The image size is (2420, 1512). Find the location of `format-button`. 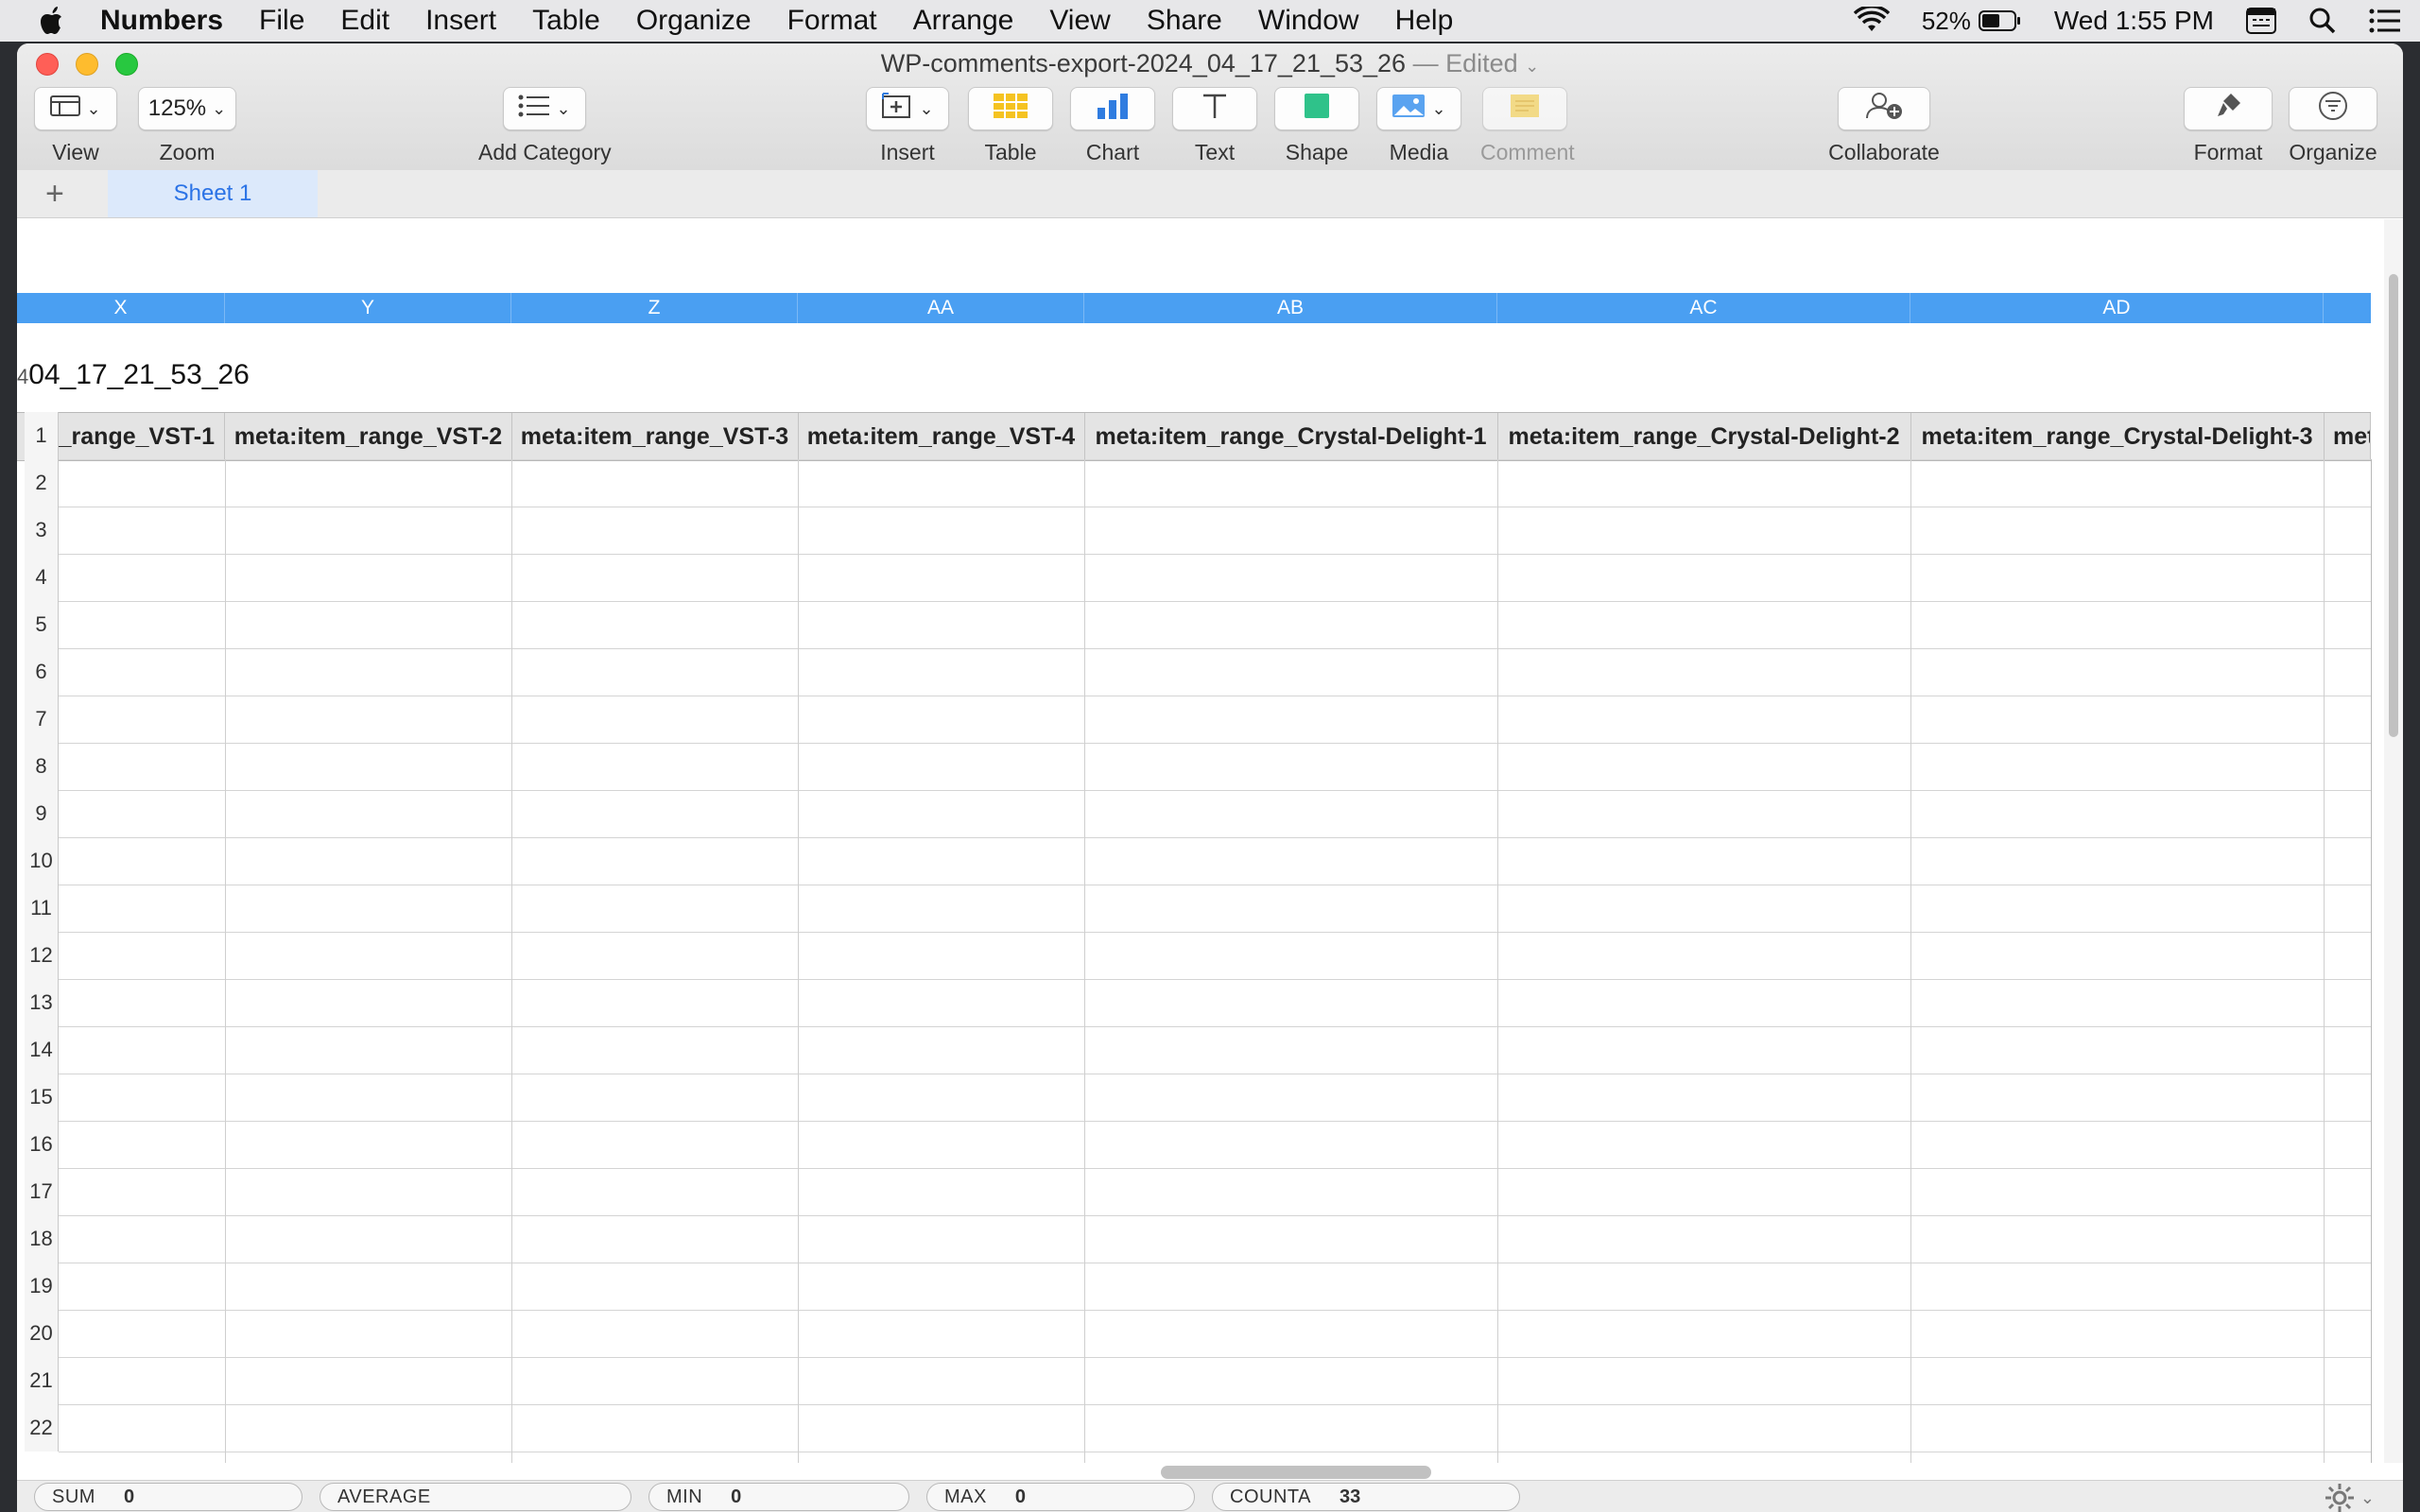

format-button is located at coordinates (2228, 108).